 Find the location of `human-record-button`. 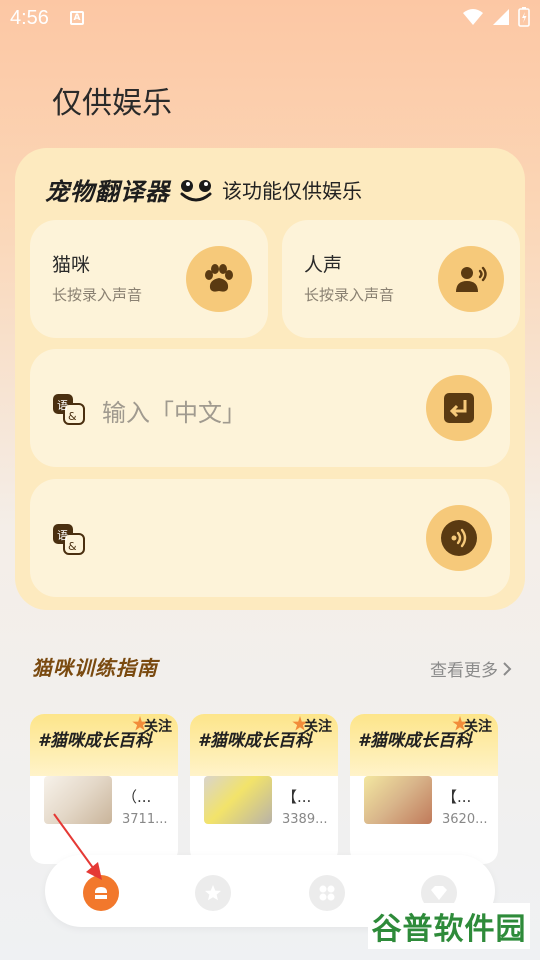

human-record-button is located at coordinates (471, 279).